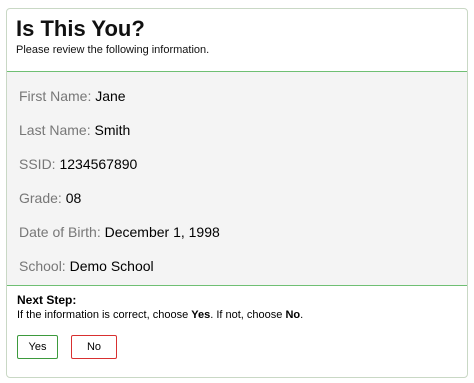 Image resolution: width=474 pixels, height=383 pixels. I want to click on ssid-value: 1234567890, so click(98, 164).